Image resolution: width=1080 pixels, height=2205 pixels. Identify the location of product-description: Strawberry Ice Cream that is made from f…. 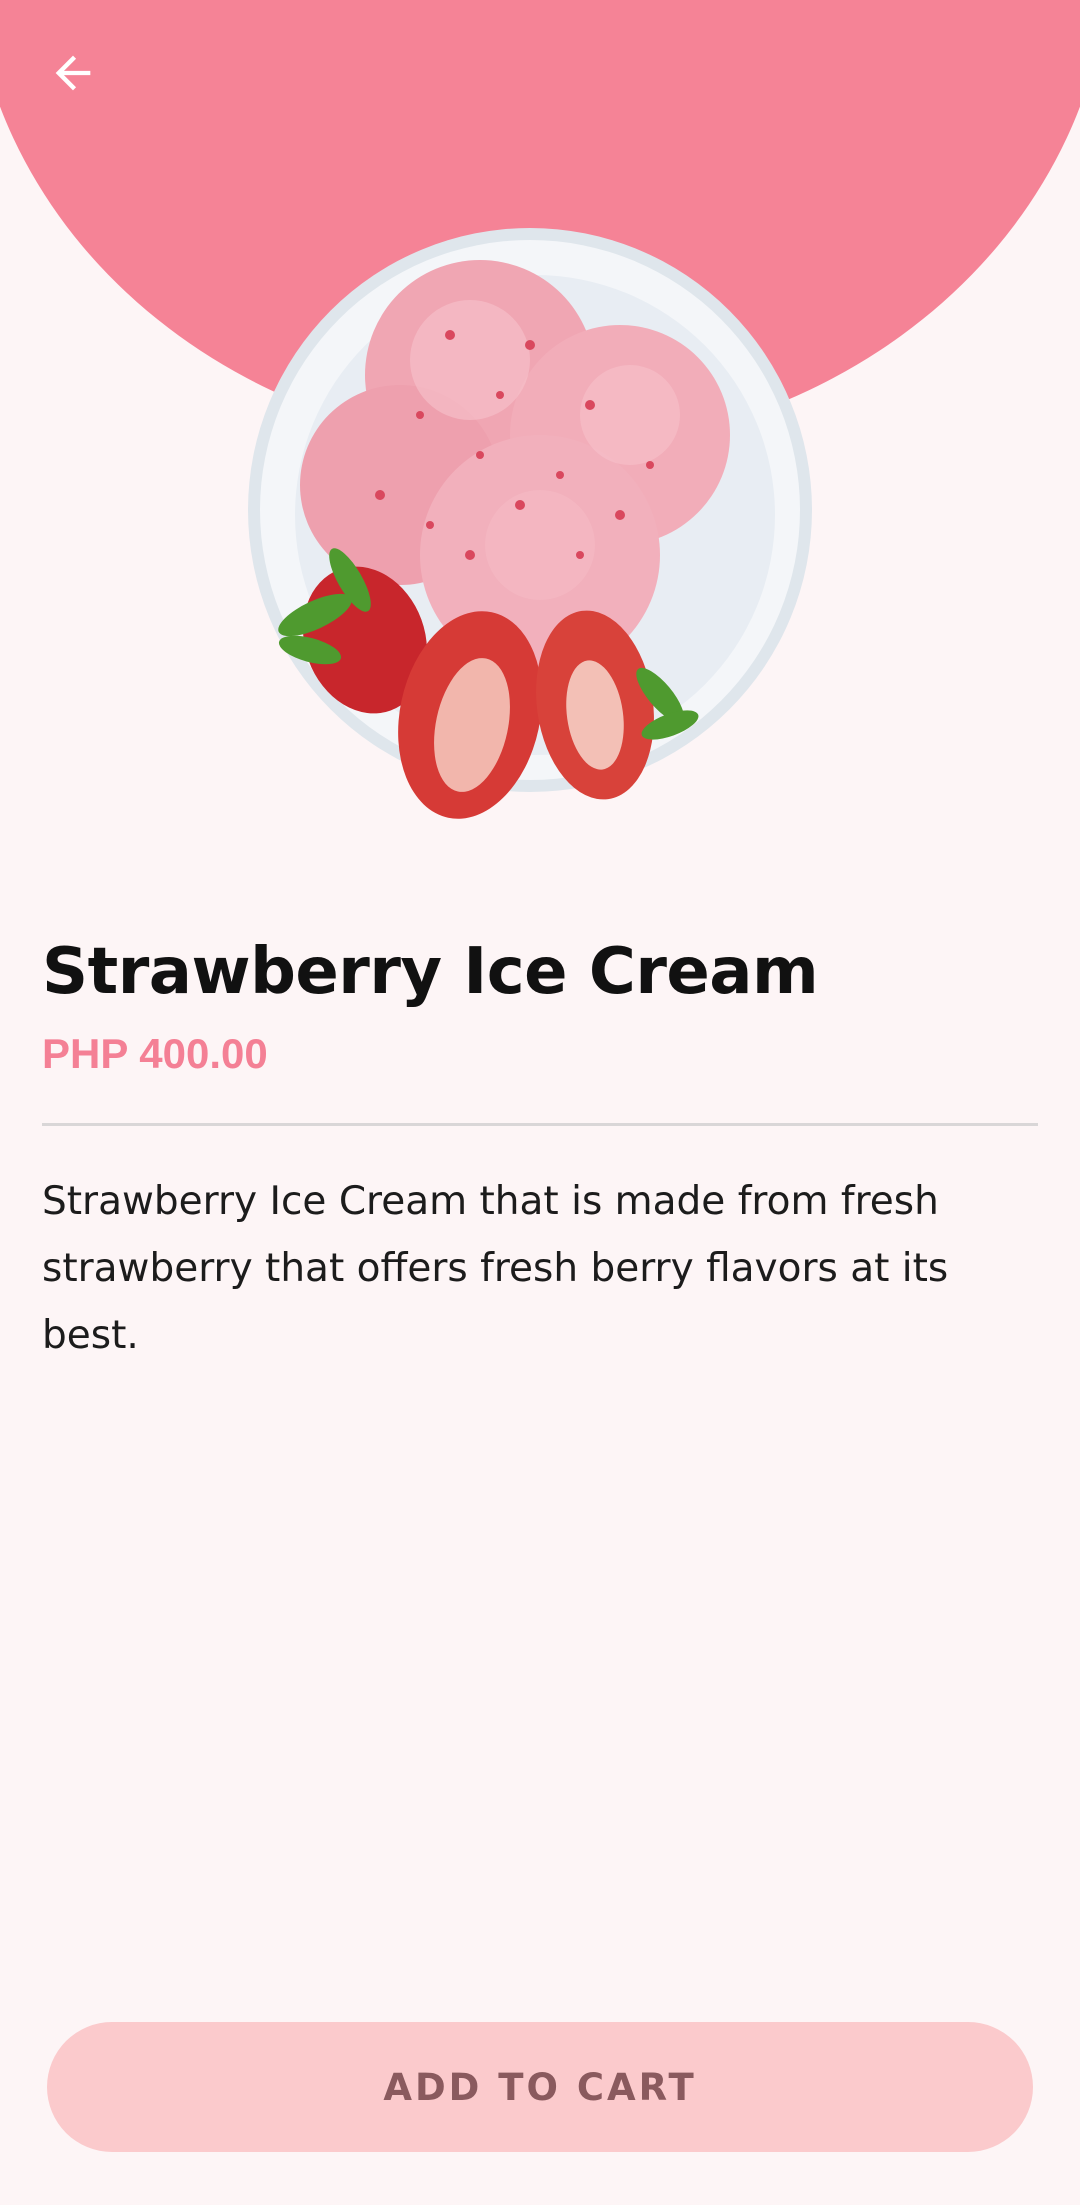
(495, 1268).